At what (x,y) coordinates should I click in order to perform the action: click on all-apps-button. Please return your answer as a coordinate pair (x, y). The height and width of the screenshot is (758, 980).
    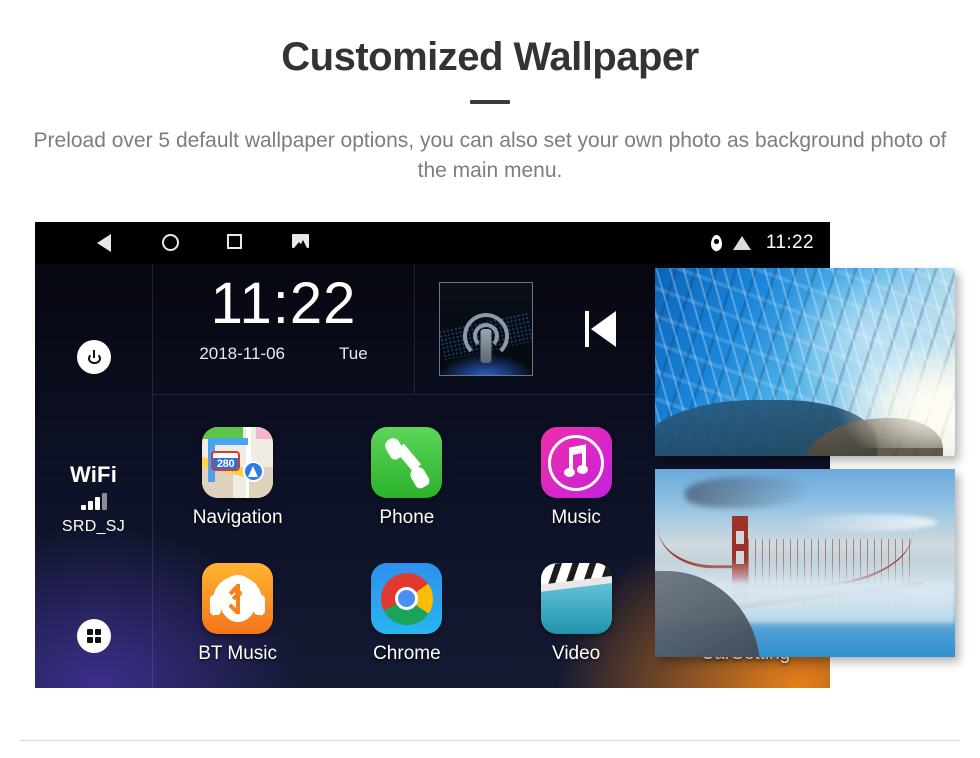
    Looking at the image, I should click on (94, 636).